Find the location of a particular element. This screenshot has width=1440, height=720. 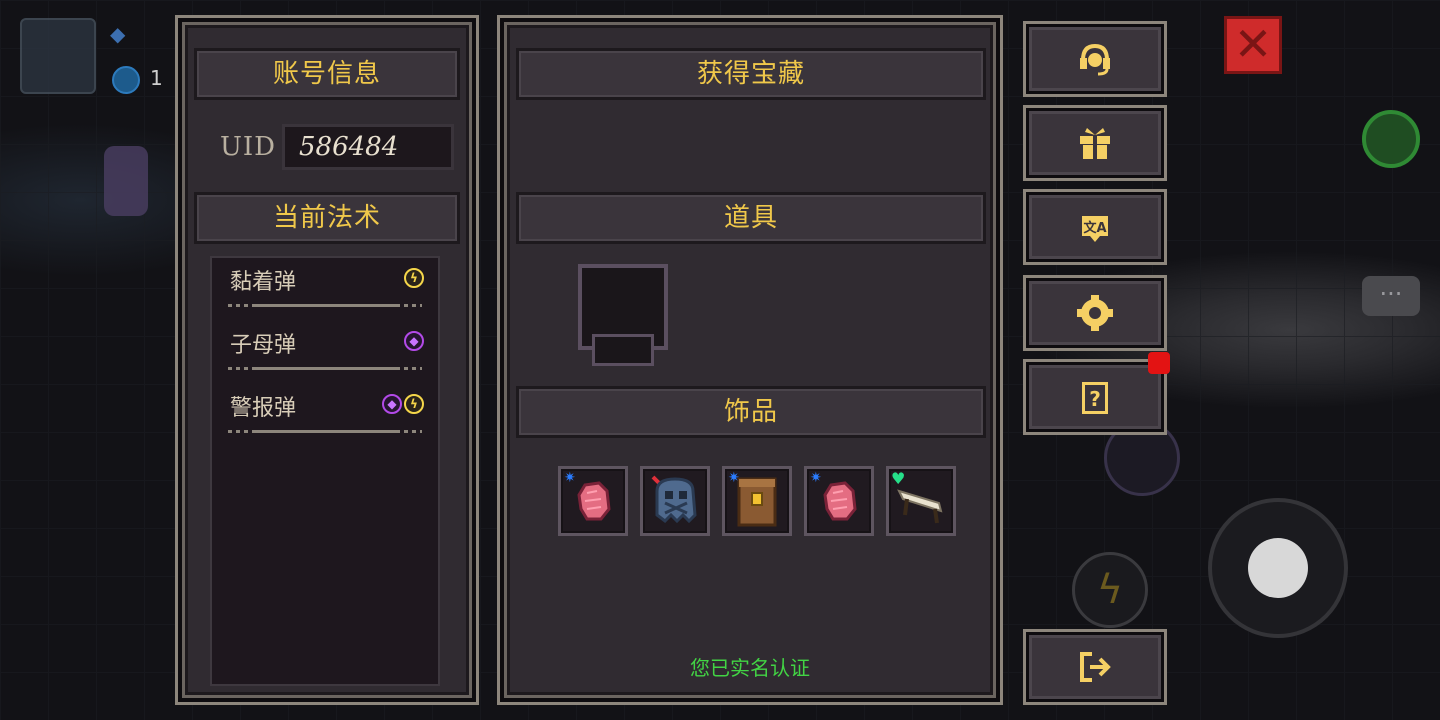

help-book-icon: ? is located at coordinates (1095, 397).